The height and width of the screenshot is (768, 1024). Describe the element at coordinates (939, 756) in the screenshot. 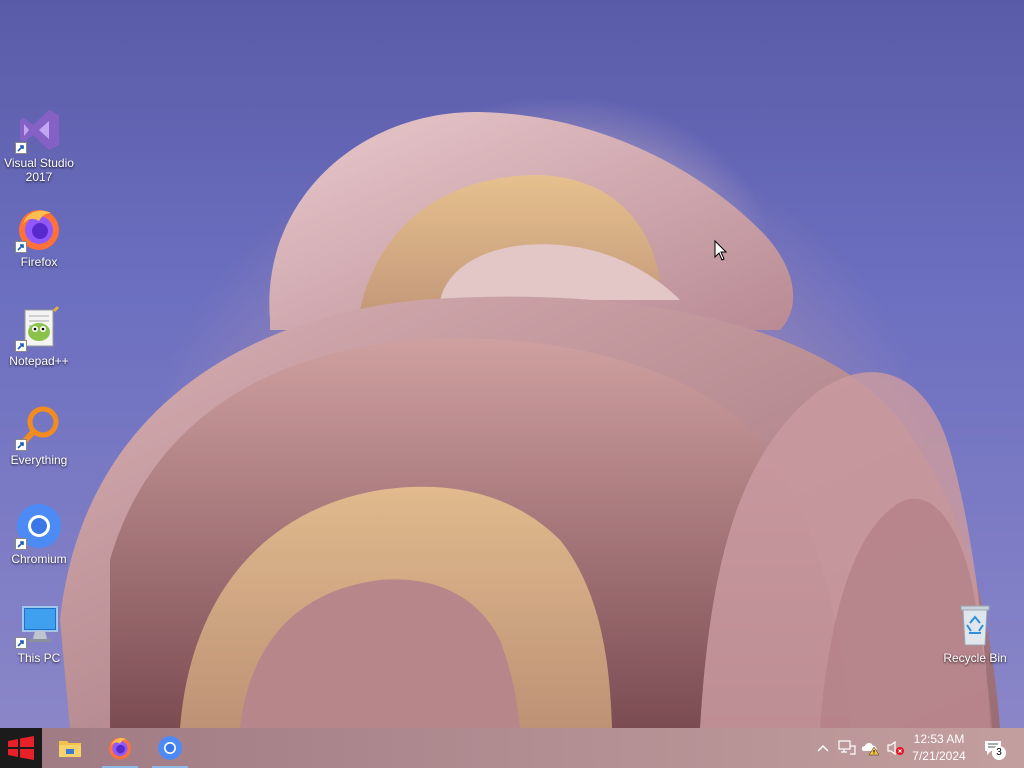

I see `clock-date: 7/21/2024` at that location.